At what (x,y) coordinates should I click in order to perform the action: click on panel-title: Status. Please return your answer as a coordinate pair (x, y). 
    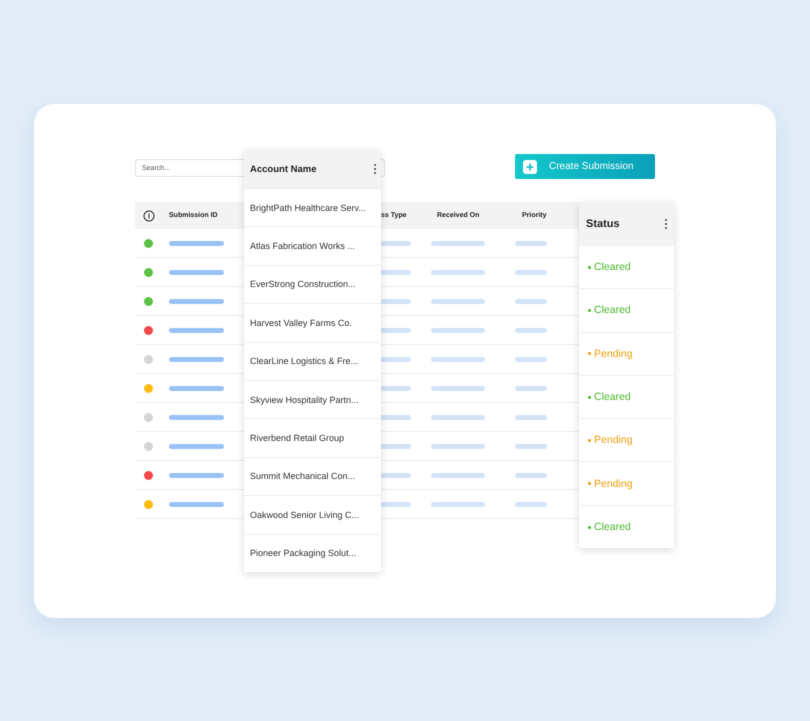
    Looking at the image, I should click on (603, 224).